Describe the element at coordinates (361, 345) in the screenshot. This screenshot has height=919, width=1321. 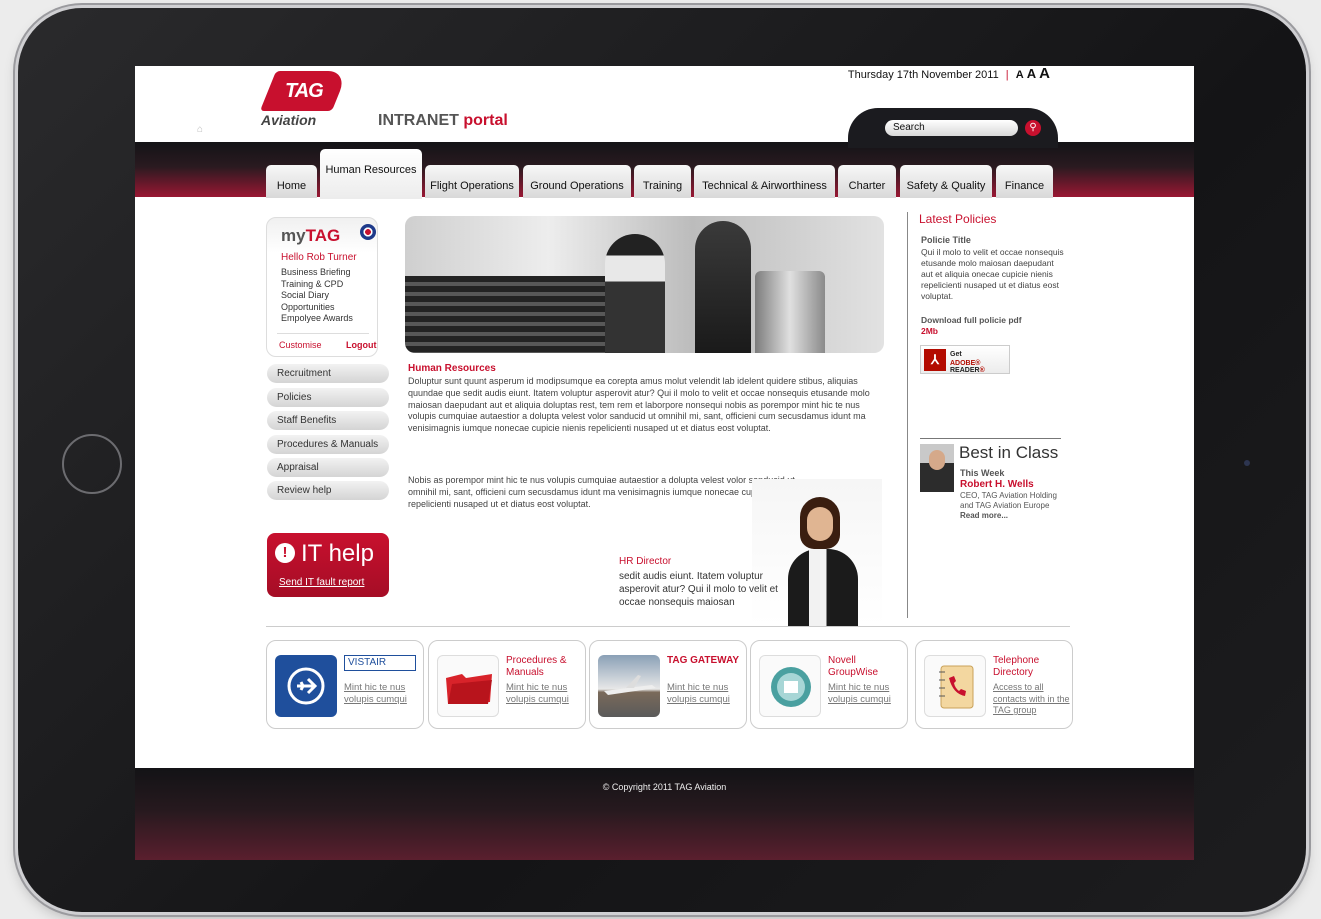
I see `logout-link: Logout` at that location.